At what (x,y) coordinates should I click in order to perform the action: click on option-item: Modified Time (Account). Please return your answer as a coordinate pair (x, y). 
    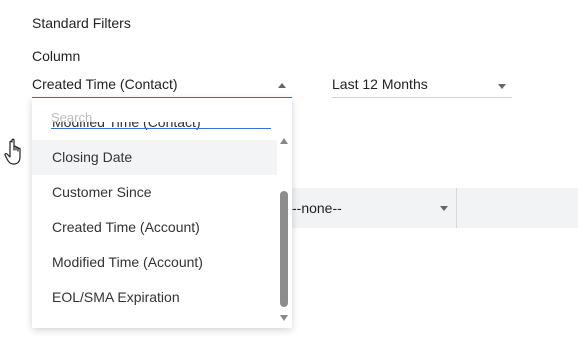
    Looking at the image, I should click on (154, 262).